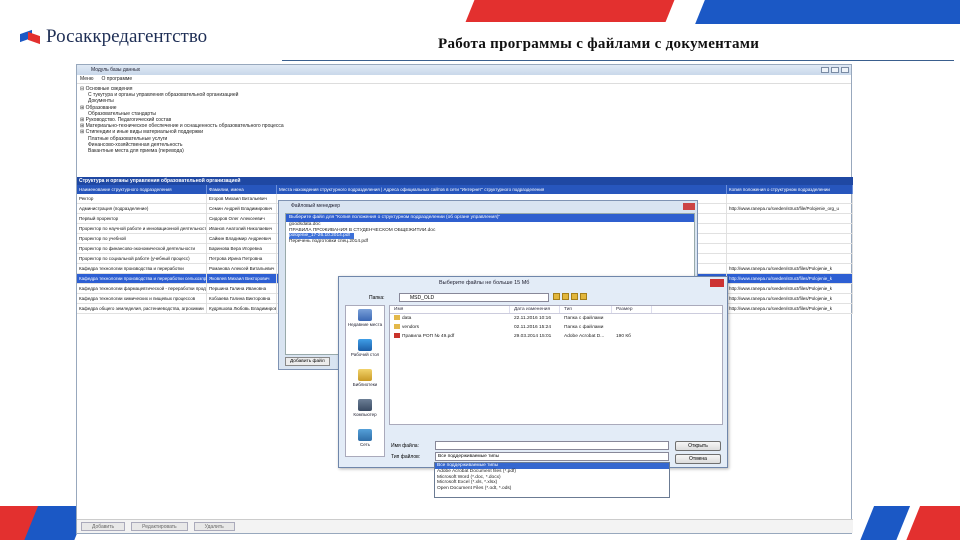 The height and width of the screenshot is (540, 960). Describe the element at coordinates (305, 224) in the screenshot. I see `file-name: goodsdata.doc` at that location.